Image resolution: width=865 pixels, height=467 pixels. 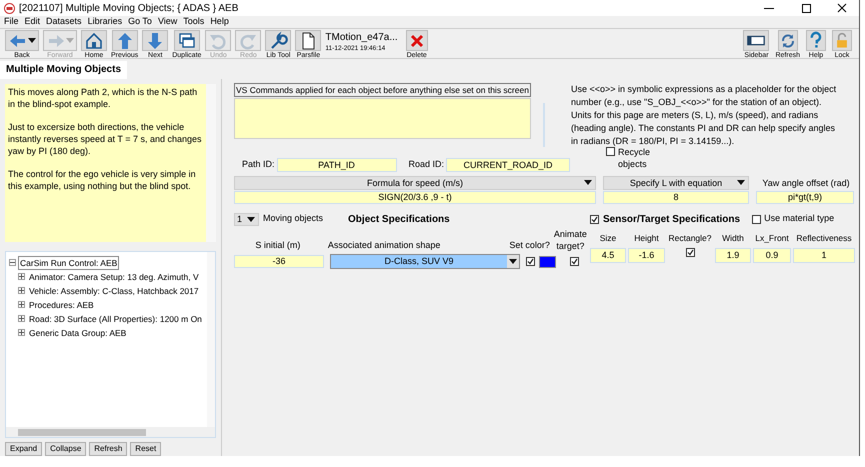 I want to click on field-label: Size, so click(x=608, y=238).